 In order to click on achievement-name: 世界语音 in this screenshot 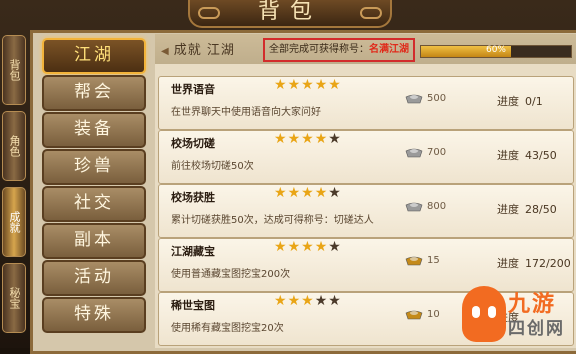, I will do `click(193, 89)`.